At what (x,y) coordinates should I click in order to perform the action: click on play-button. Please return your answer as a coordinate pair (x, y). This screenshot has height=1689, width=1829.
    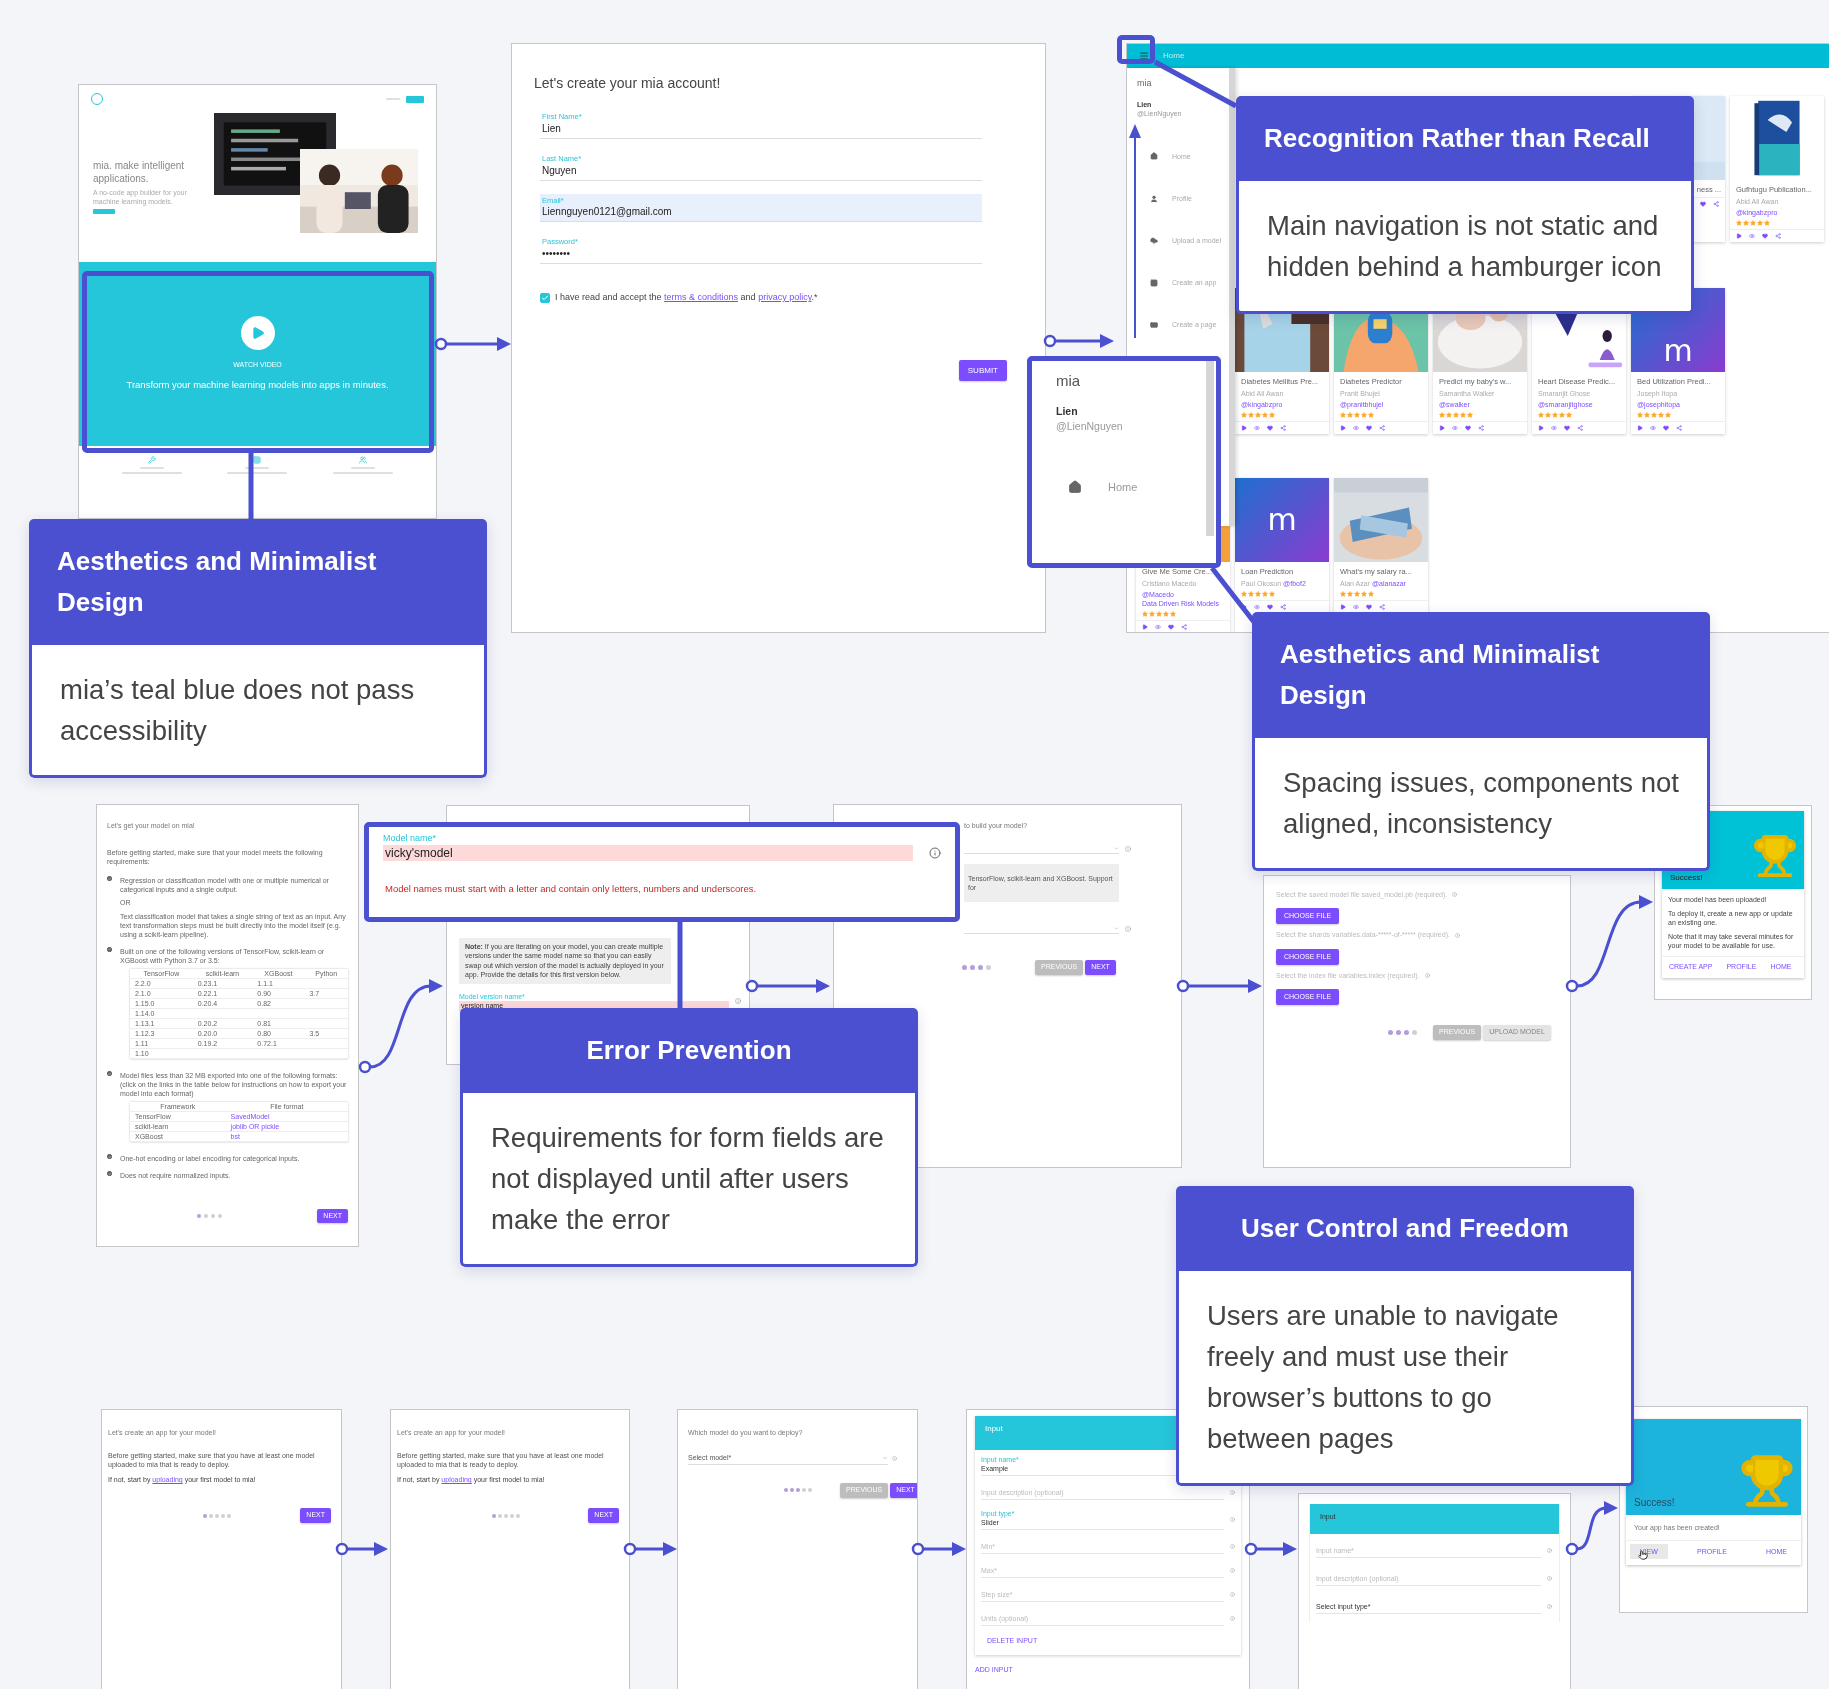
    Looking at the image, I should click on (257, 333).